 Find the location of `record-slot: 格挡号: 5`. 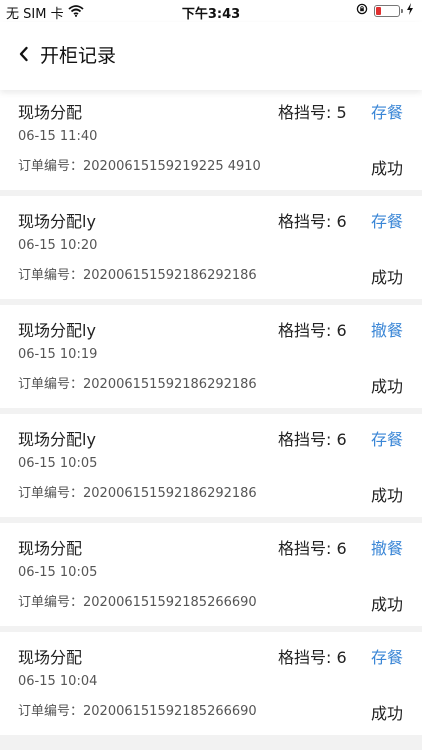

record-slot: 格挡号: 5 is located at coordinates (312, 112).